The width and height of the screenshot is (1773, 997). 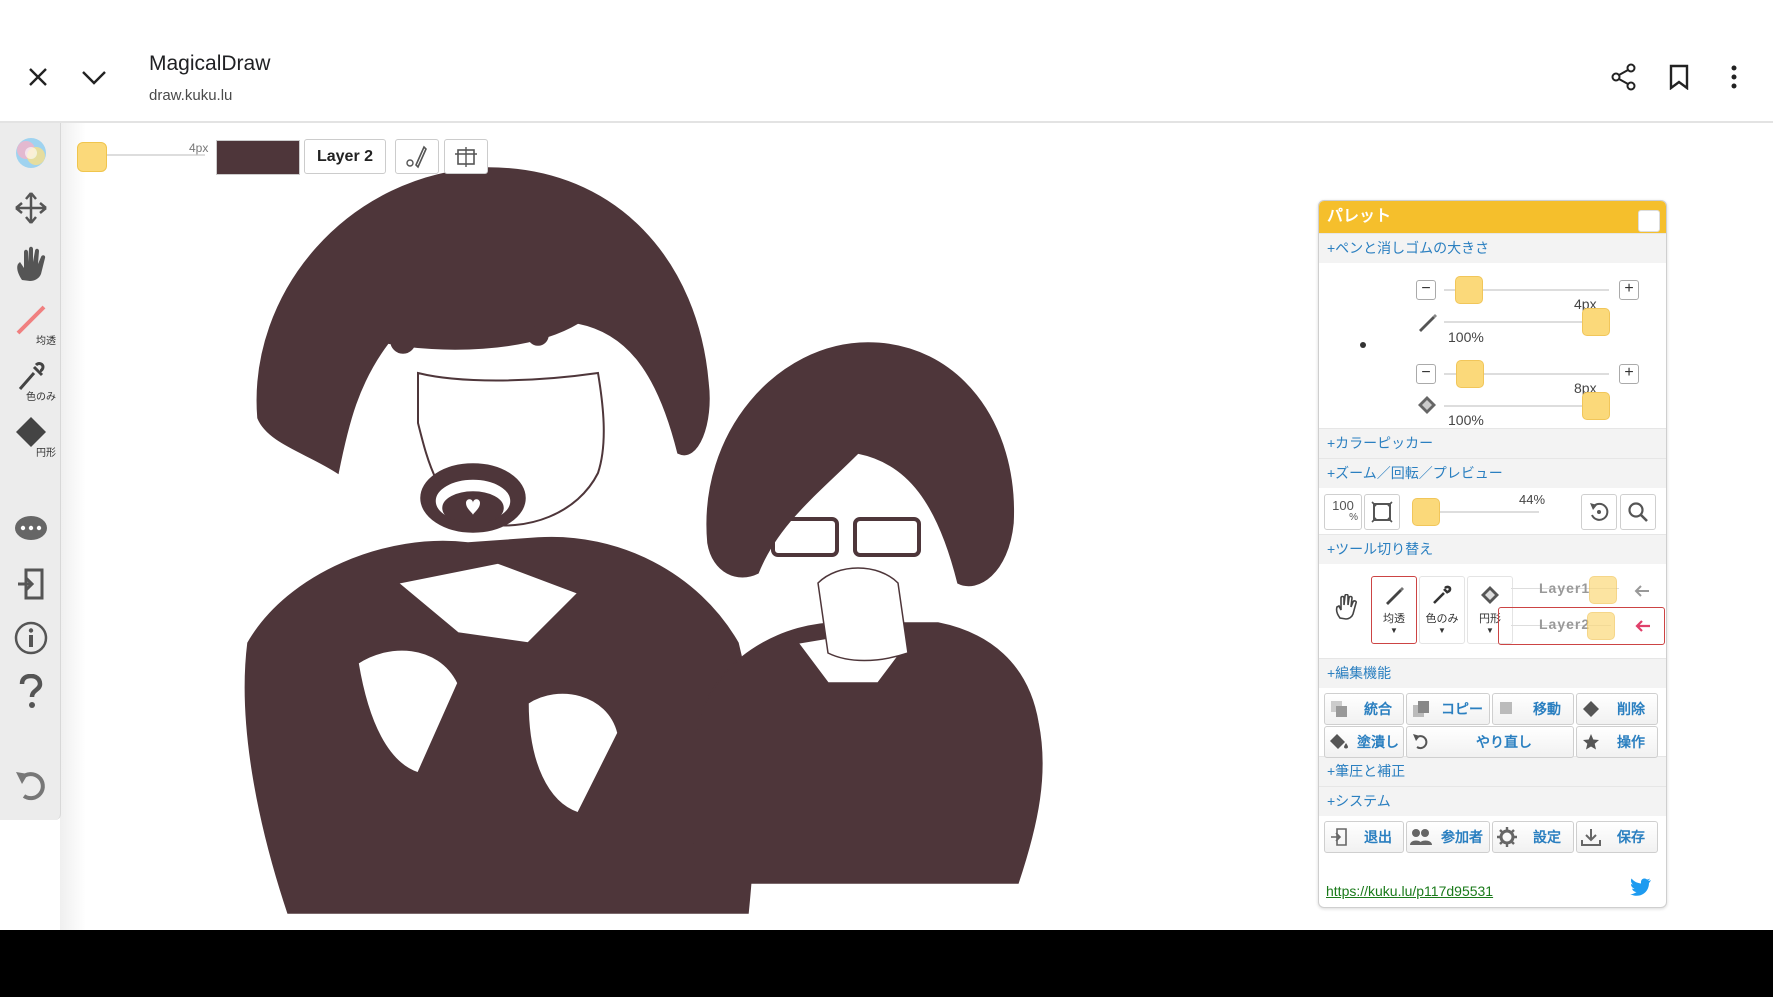 I want to click on current-color-swatch, so click(x=258, y=157).